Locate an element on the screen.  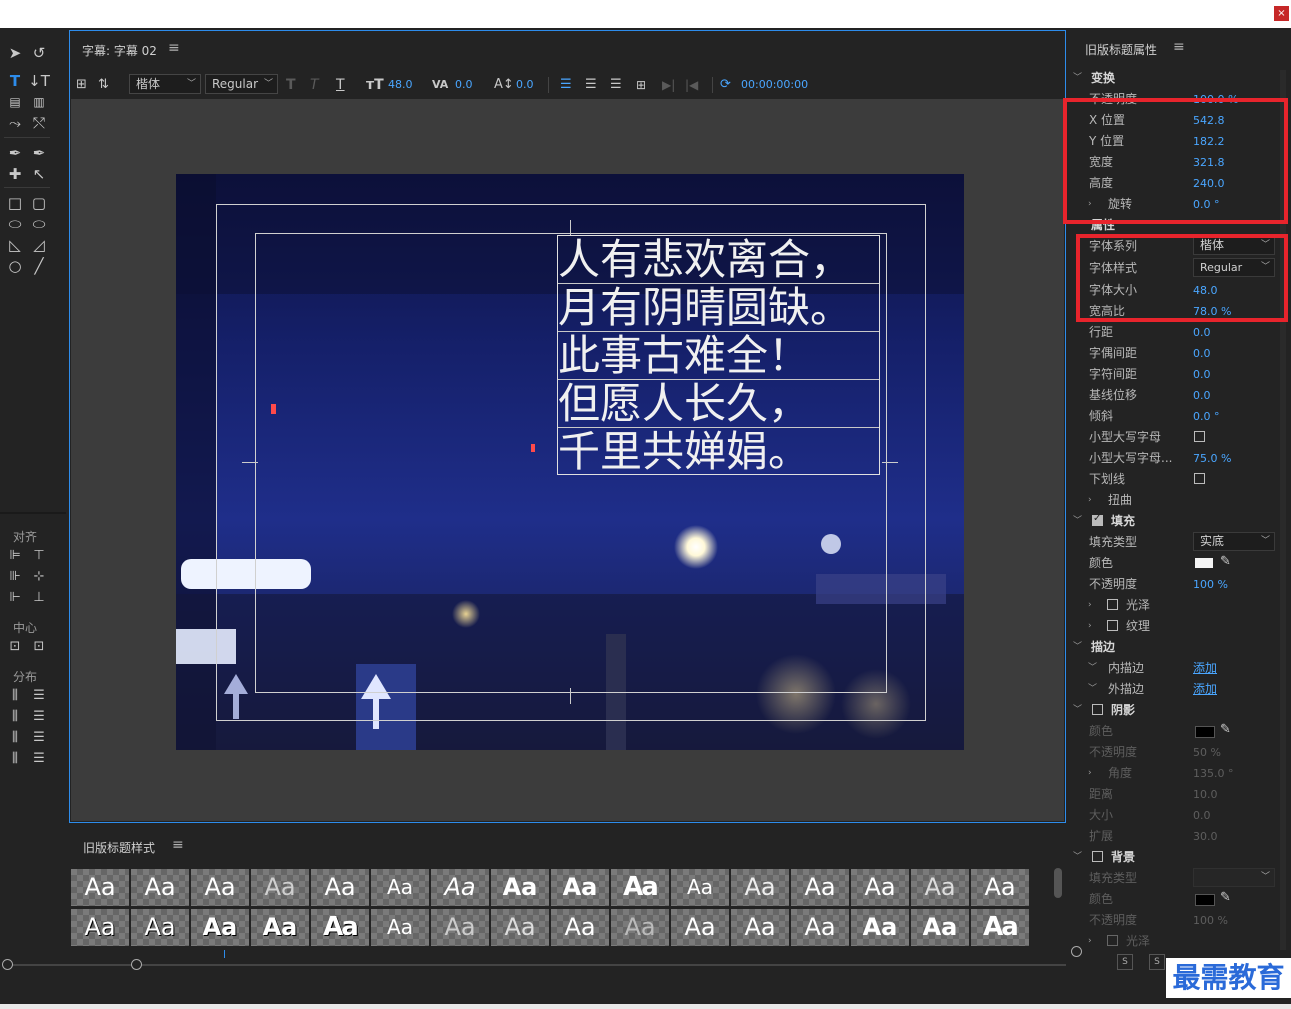
shadow-checkbox is located at coordinates (1097, 709).